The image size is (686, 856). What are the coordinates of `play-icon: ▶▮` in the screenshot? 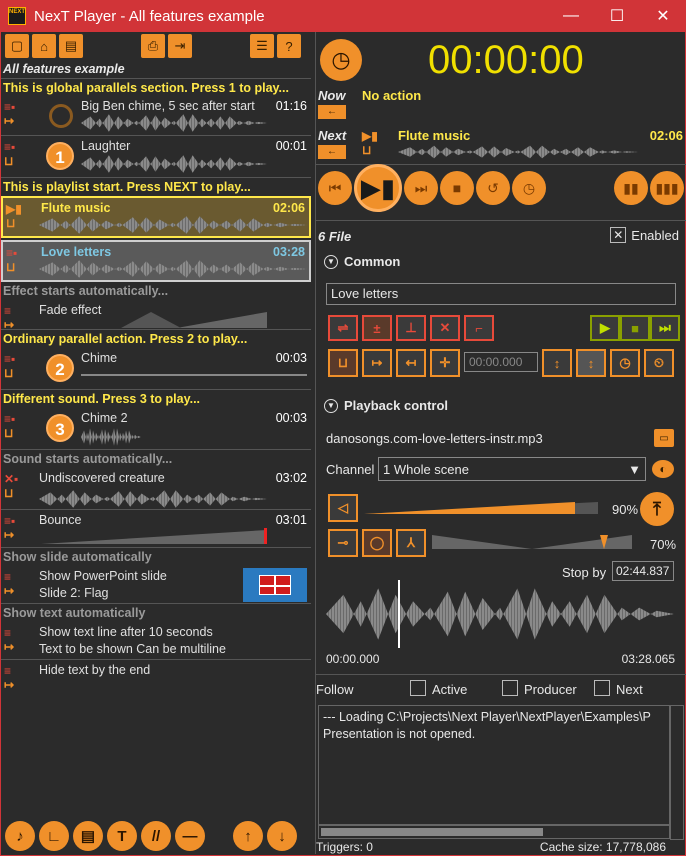 It's located at (378, 188).